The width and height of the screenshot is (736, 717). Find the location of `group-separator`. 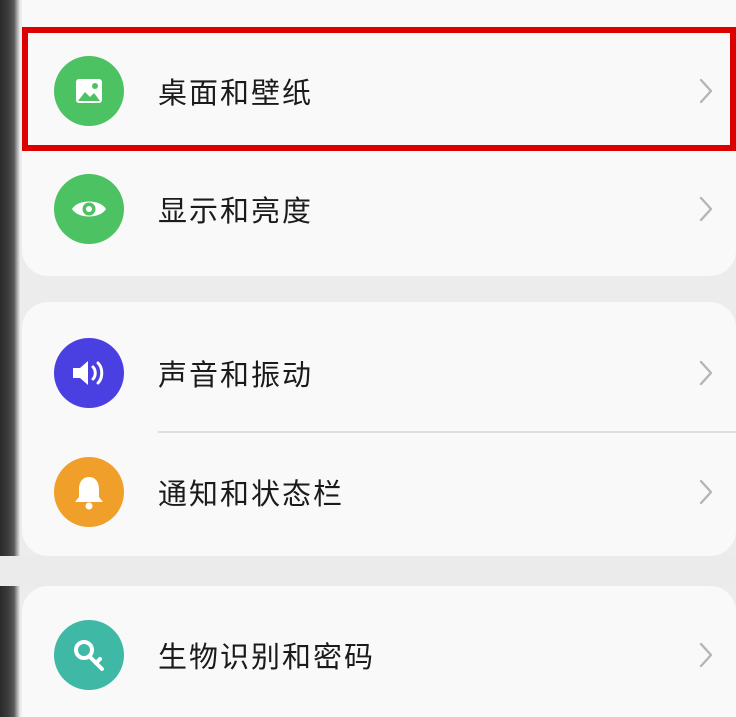

group-separator is located at coordinates (368, 571).